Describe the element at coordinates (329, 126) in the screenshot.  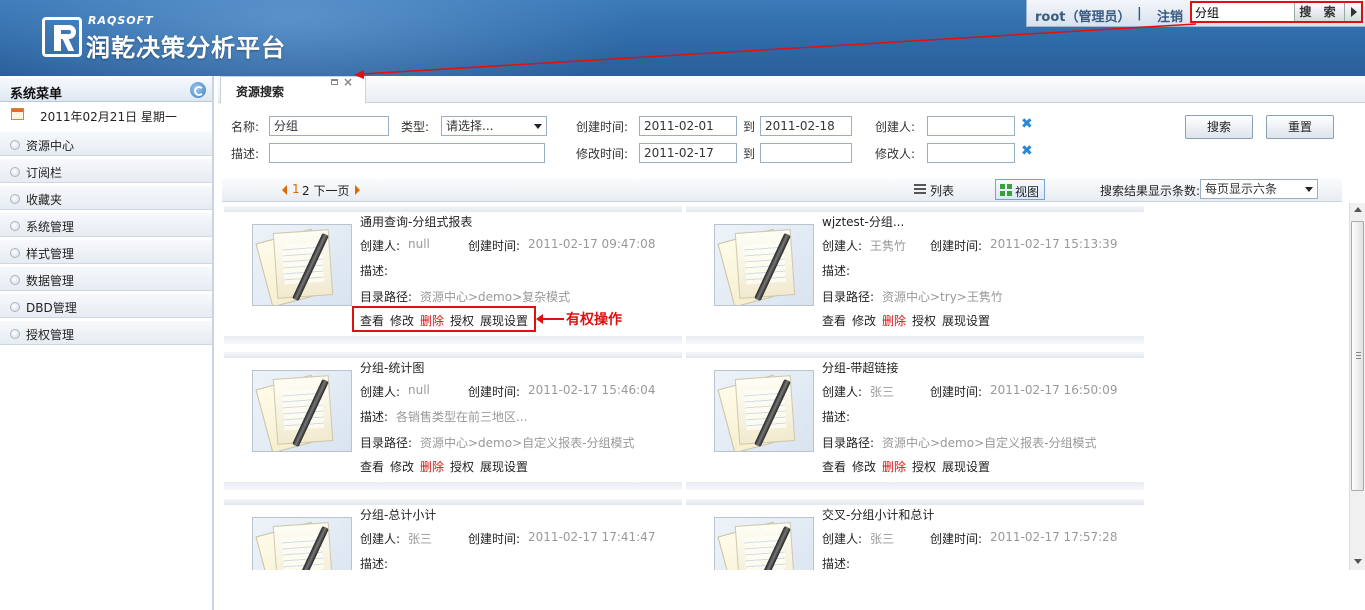
I see `name-input: 分组` at that location.